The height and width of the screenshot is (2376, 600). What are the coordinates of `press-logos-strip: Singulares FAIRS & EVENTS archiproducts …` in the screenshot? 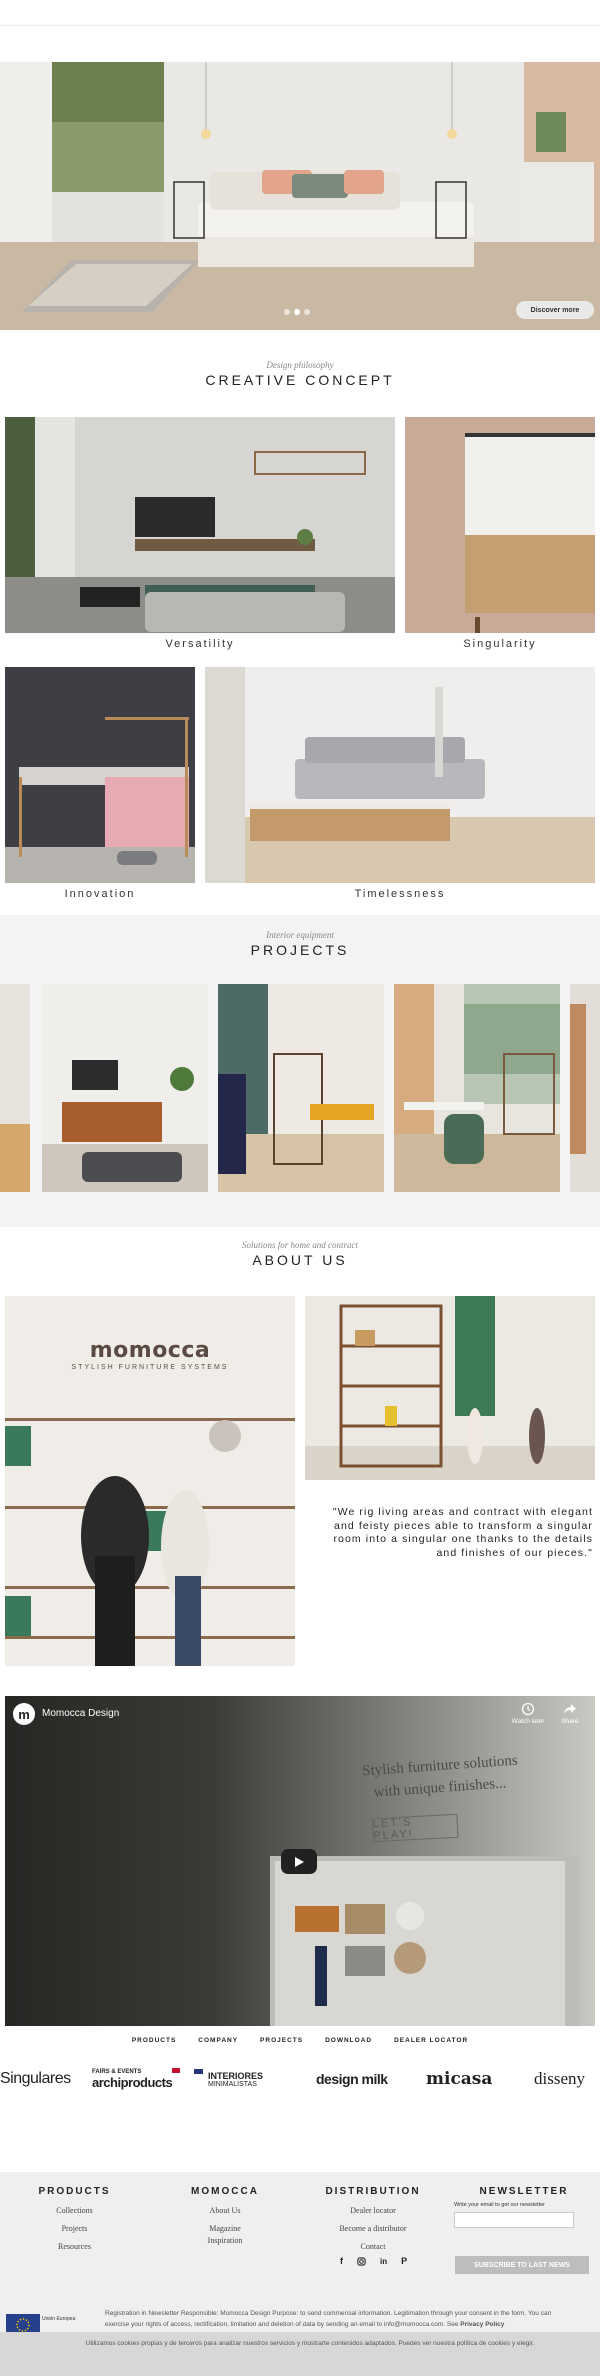 It's located at (300, 2079).